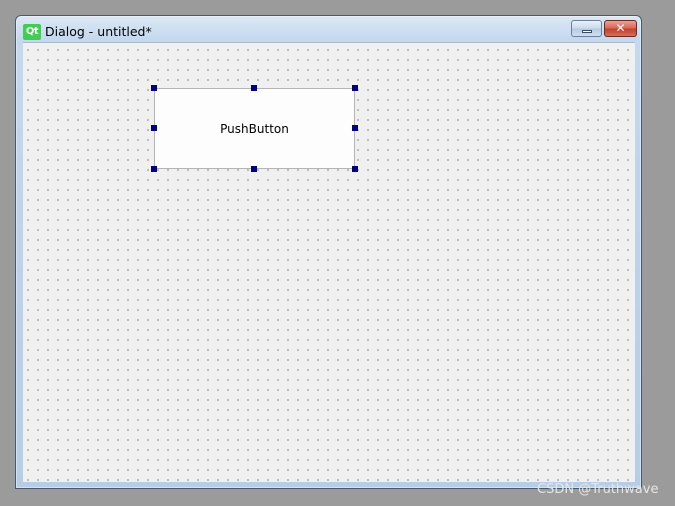 This screenshot has height=506, width=675. I want to click on resize-handle-top, so click(254, 88).